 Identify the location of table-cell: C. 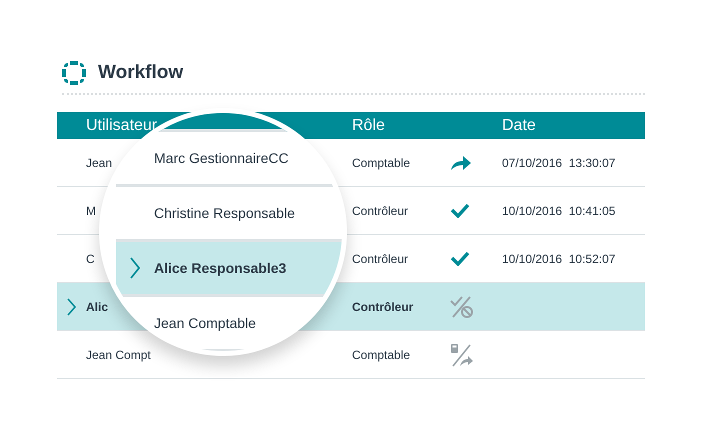
(90, 259).